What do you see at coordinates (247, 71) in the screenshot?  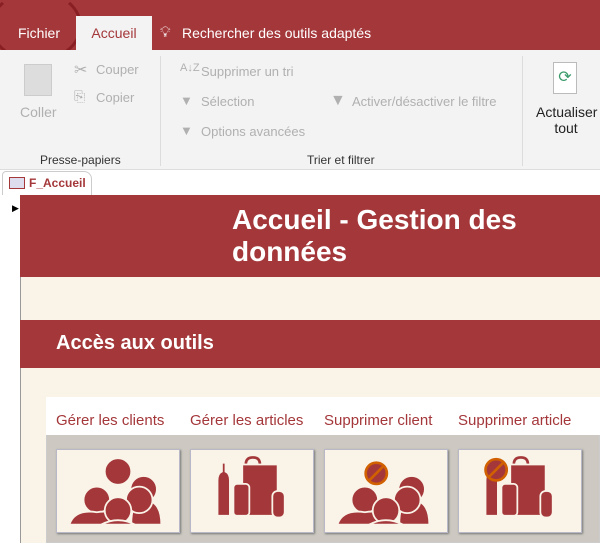 I see `remove-sort-button: Supprimer un tri` at bounding box center [247, 71].